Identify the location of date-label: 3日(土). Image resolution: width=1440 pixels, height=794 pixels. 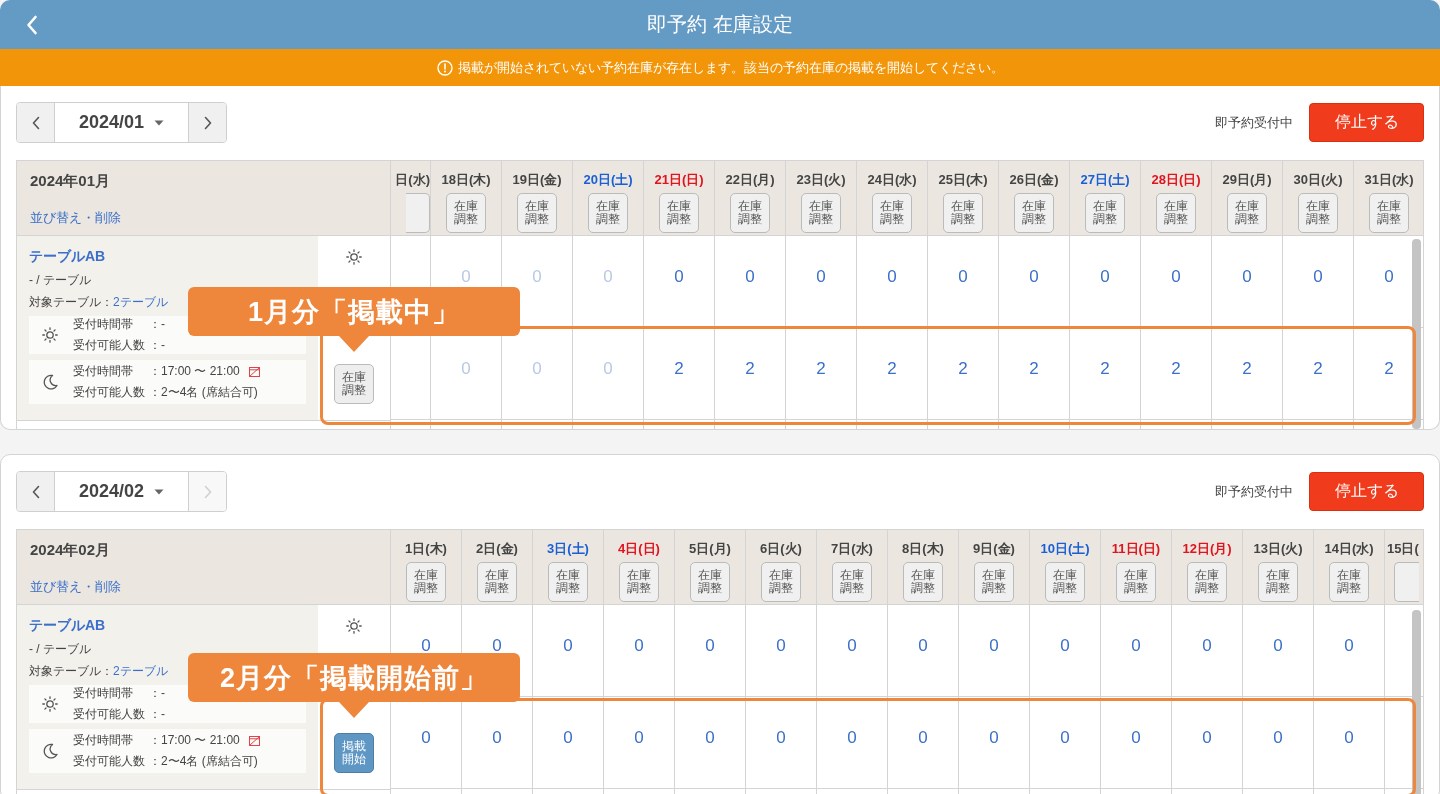
(568, 549).